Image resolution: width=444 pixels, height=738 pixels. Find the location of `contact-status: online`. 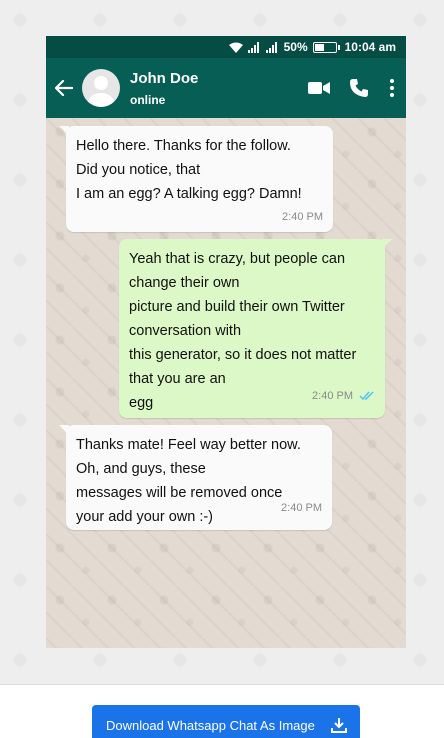

contact-status: online is located at coordinates (148, 99).